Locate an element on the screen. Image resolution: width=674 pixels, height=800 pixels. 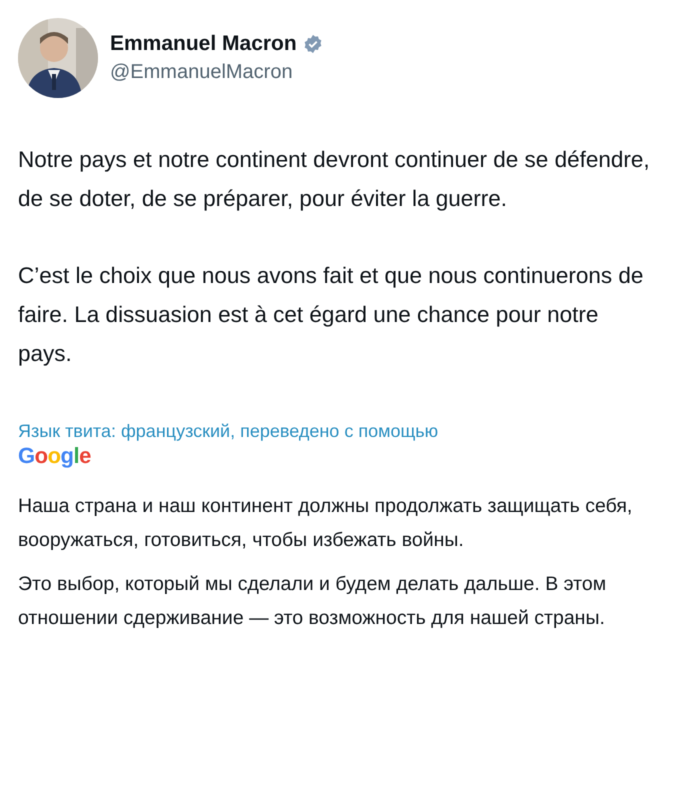
author-name: Emmanuel Macron is located at coordinates (203, 44).